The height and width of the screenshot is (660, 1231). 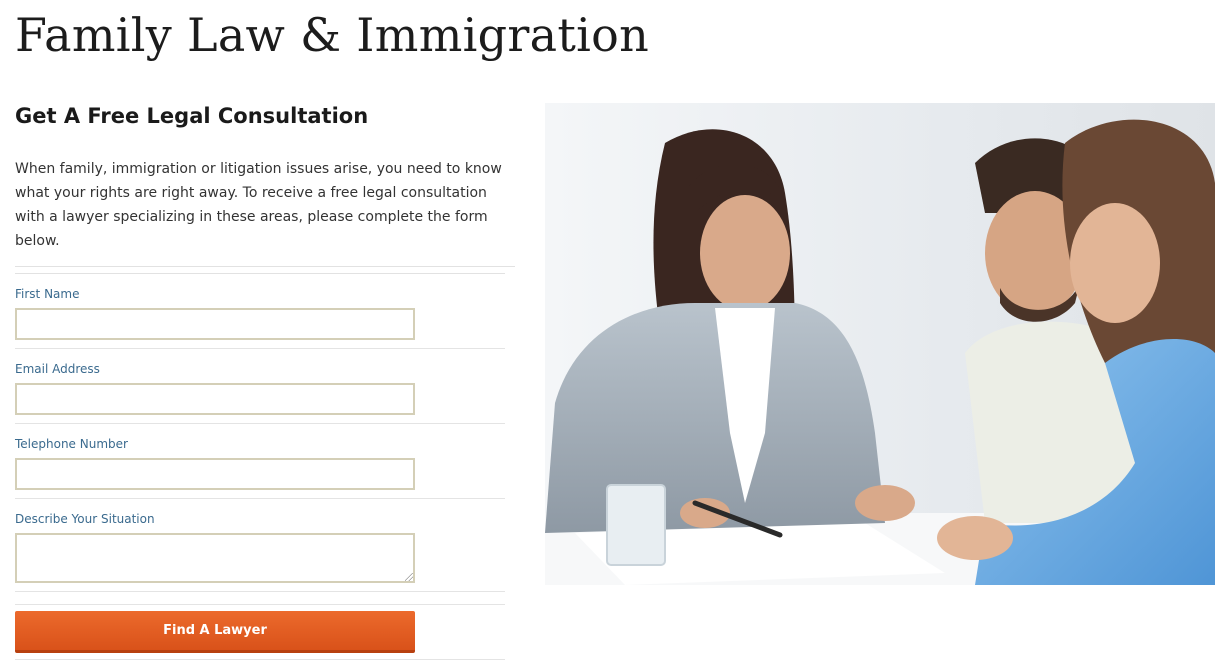 I want to click on email-row: Email Address, so click(x=260, y=386).